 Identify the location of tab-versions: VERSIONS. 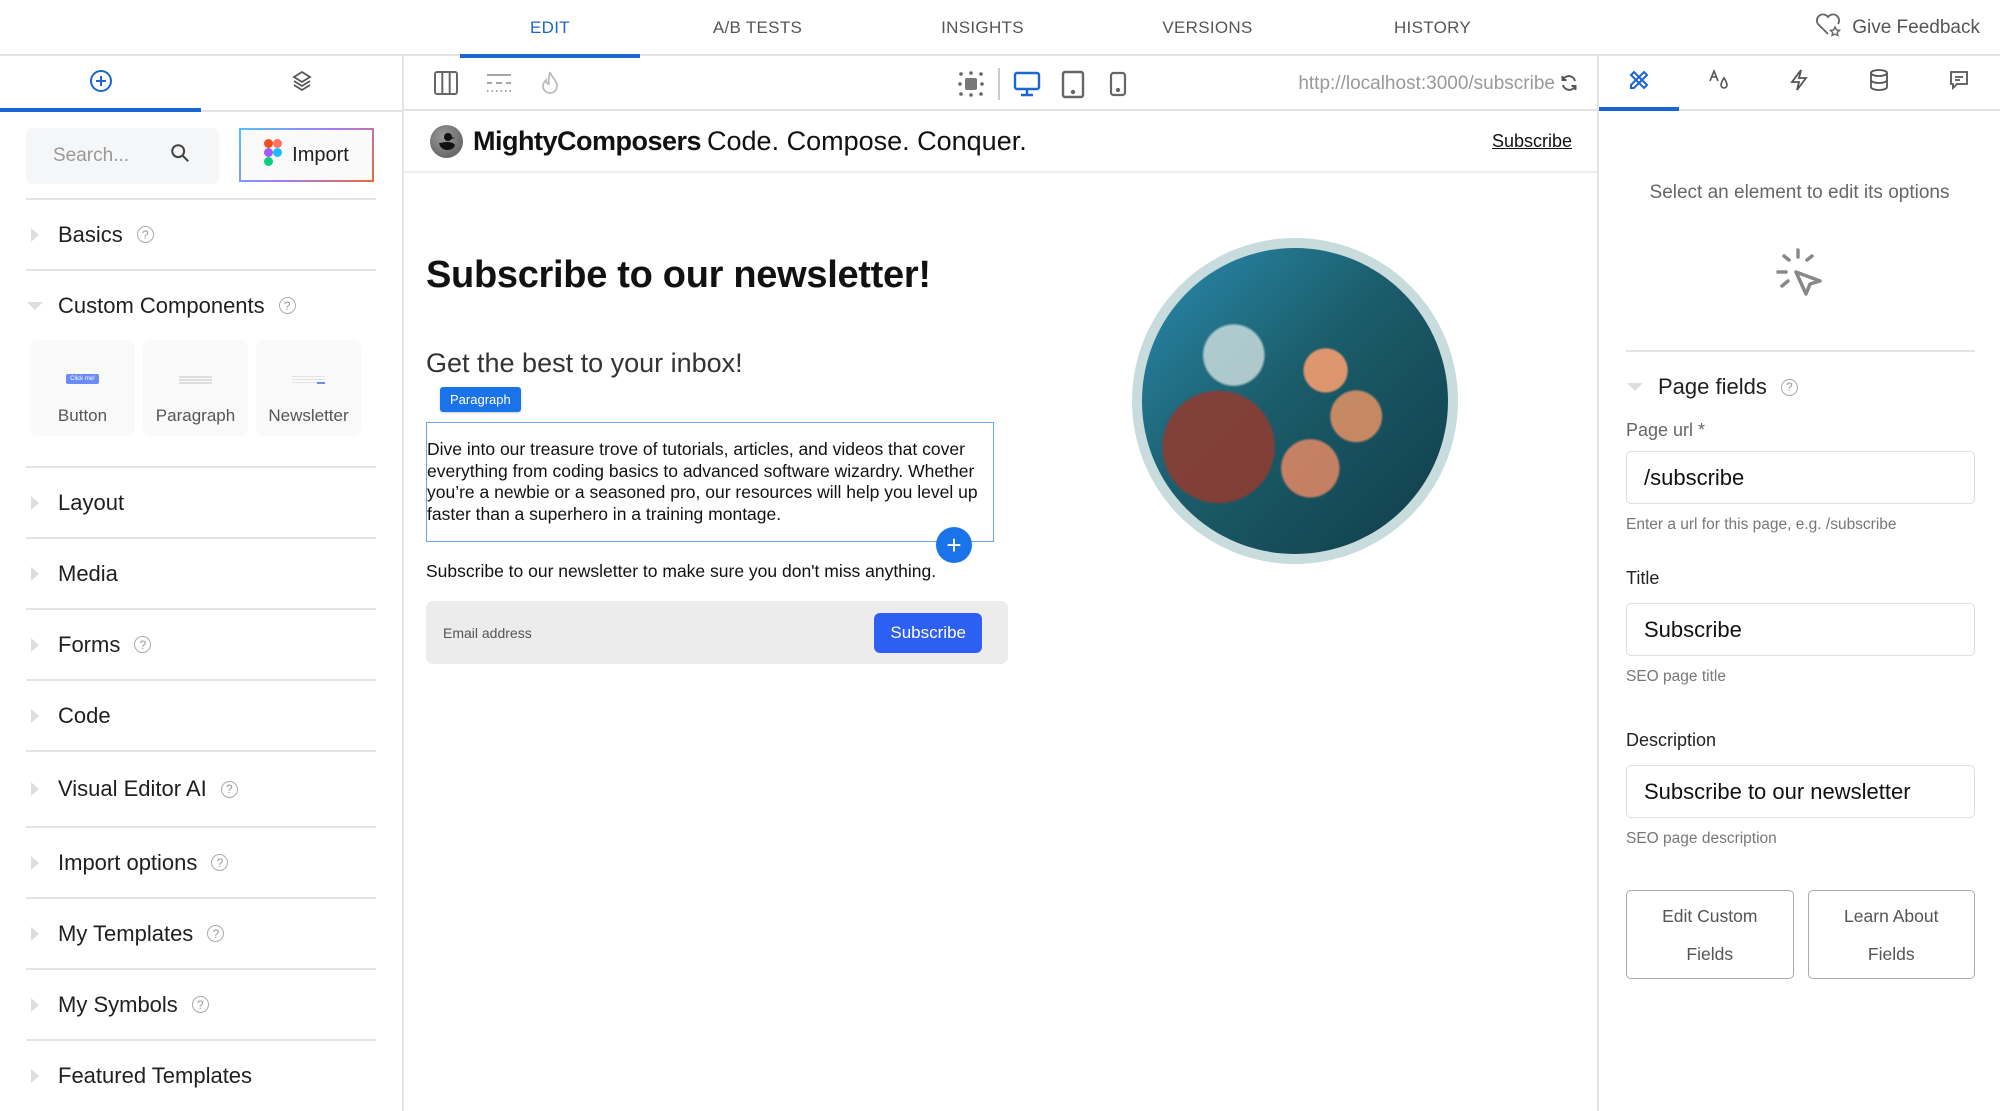
(1207, 28).